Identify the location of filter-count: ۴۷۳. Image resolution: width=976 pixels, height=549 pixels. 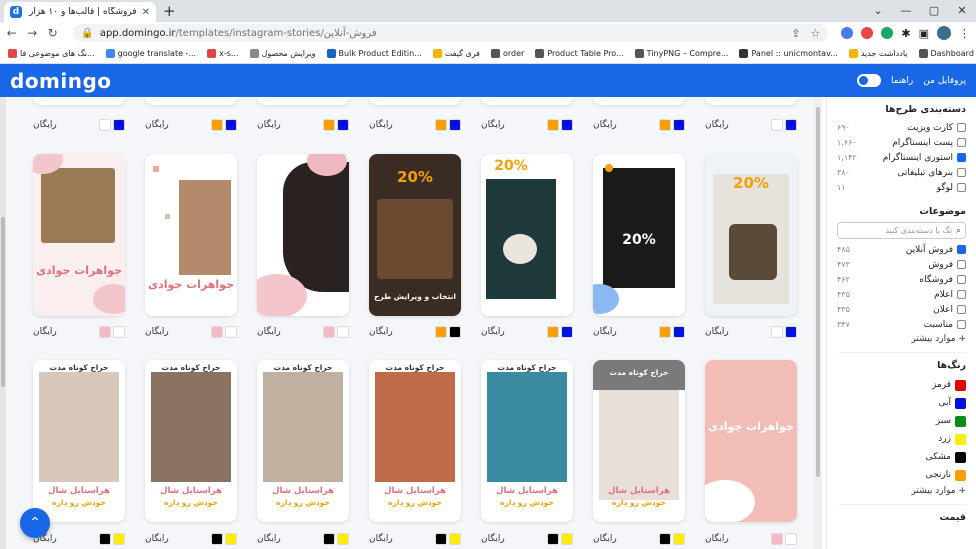
(843, 264).